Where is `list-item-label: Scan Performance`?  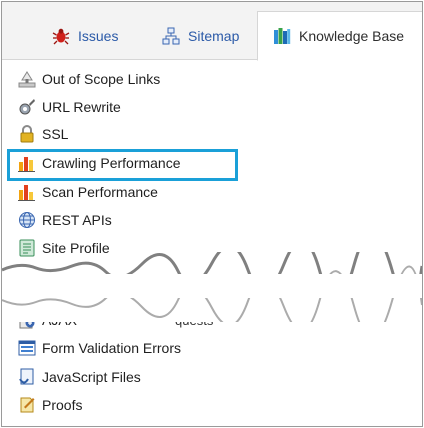 list-item-label: Scan Performance is located at coordinates (100, 192).